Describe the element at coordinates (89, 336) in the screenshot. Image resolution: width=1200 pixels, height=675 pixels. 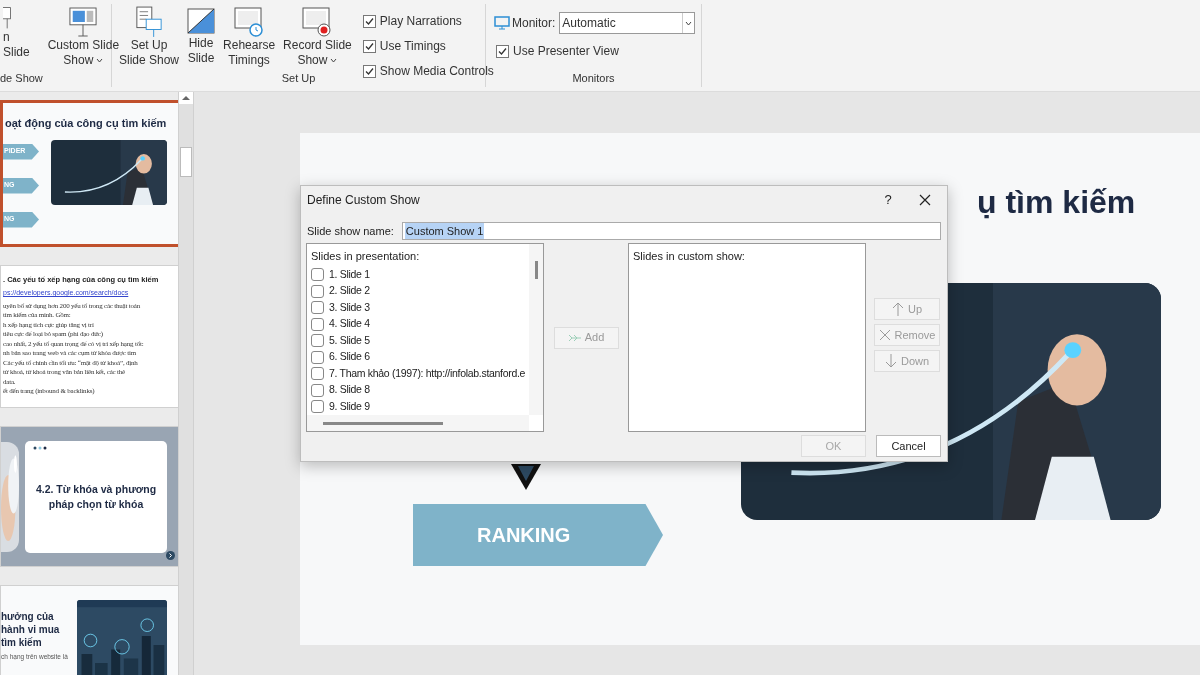
I see `slide-thumbnail` at that location.